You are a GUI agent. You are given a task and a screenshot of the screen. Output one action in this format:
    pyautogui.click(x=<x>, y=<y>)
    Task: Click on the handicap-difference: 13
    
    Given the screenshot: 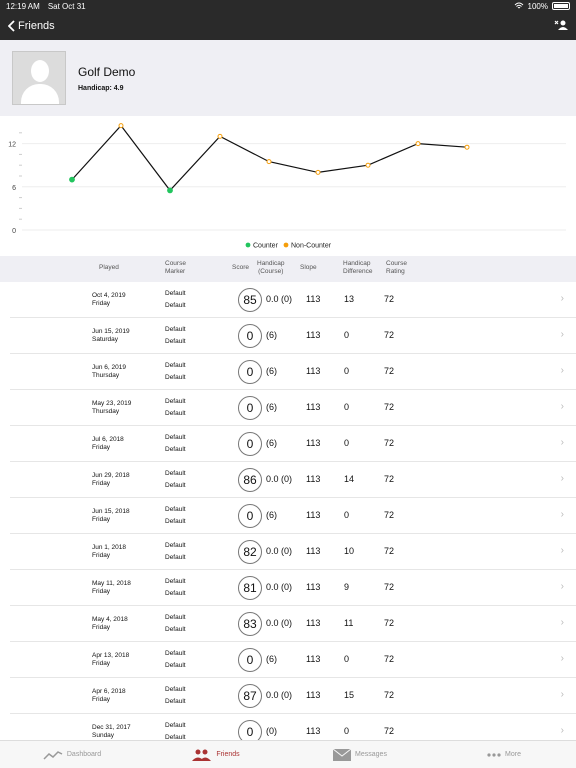 What is the action you would take?
    pyautogui.click(x=349, y=299)
    